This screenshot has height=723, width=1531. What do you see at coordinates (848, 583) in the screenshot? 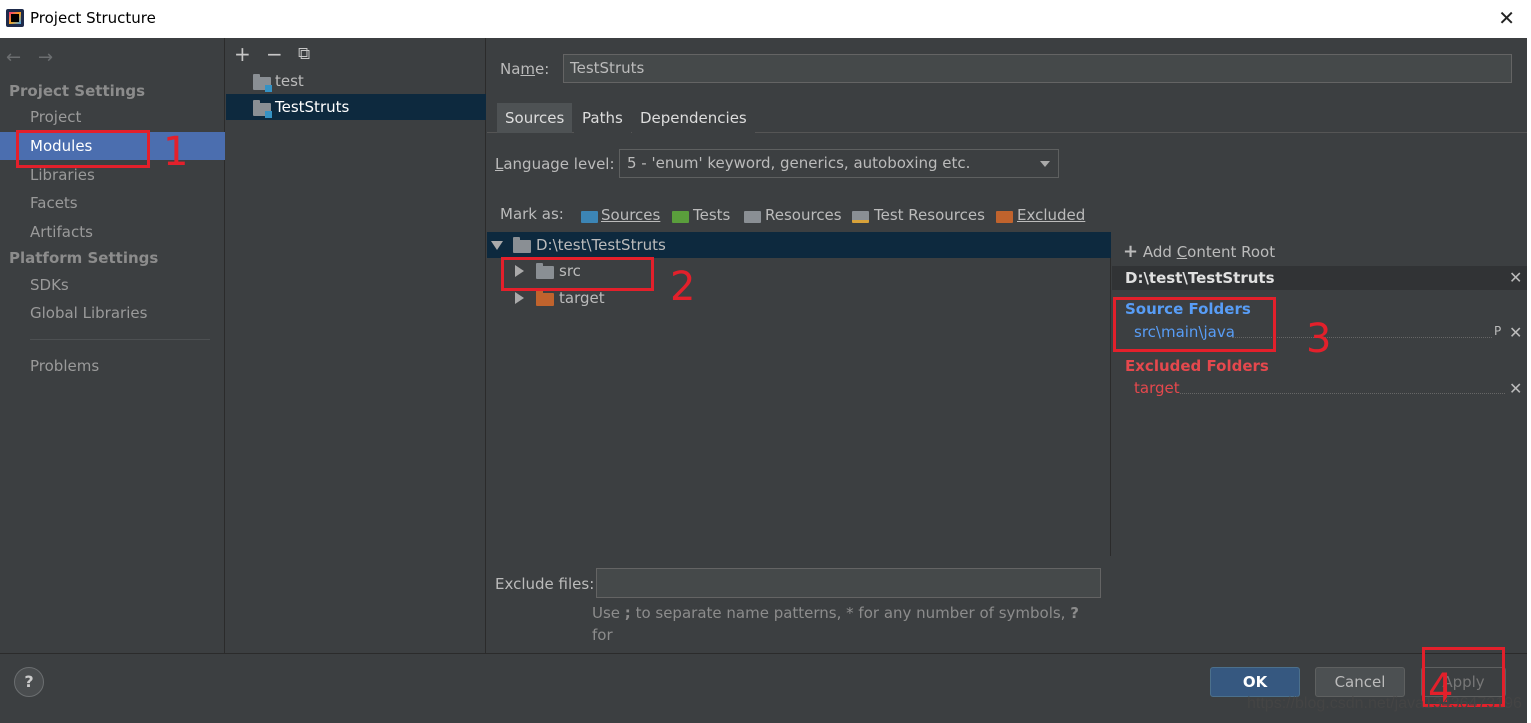
I see `exclude-files-input` at bounding box center [848, 583].